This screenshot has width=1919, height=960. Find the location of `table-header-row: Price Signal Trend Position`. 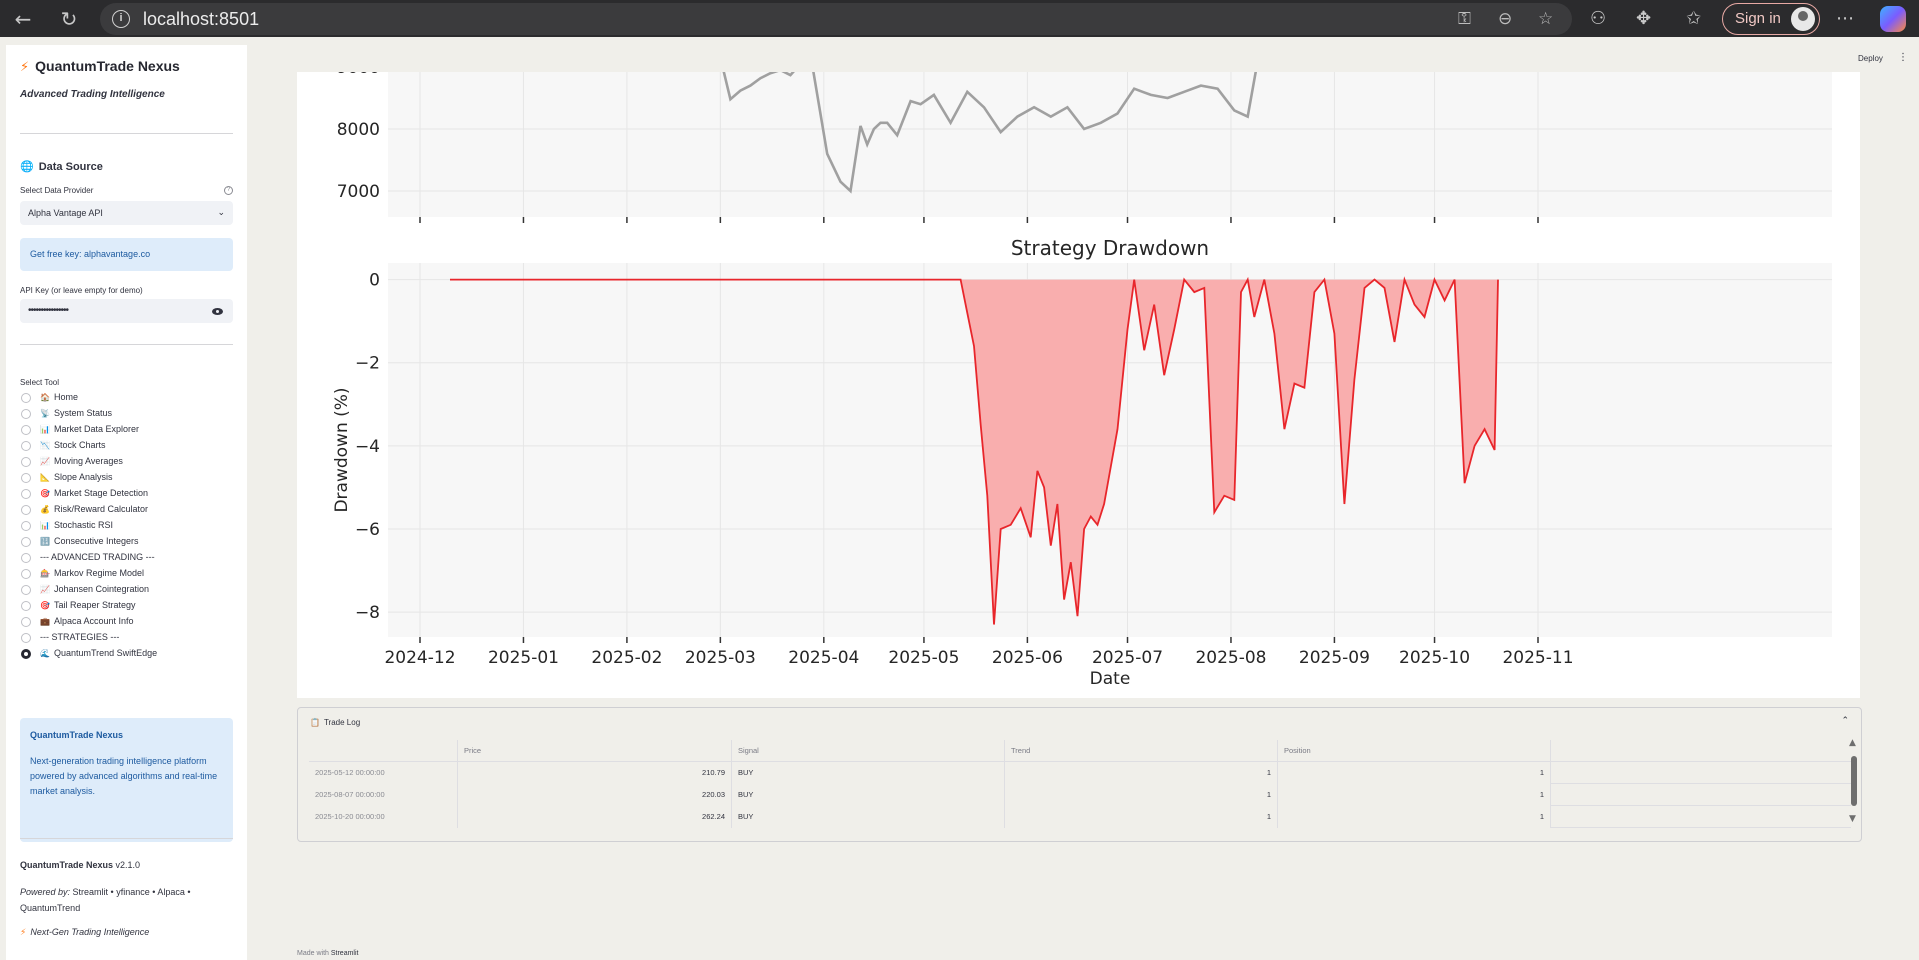

table-header-row: Price Signal Trend Position is located at coordinates (1080, 751).